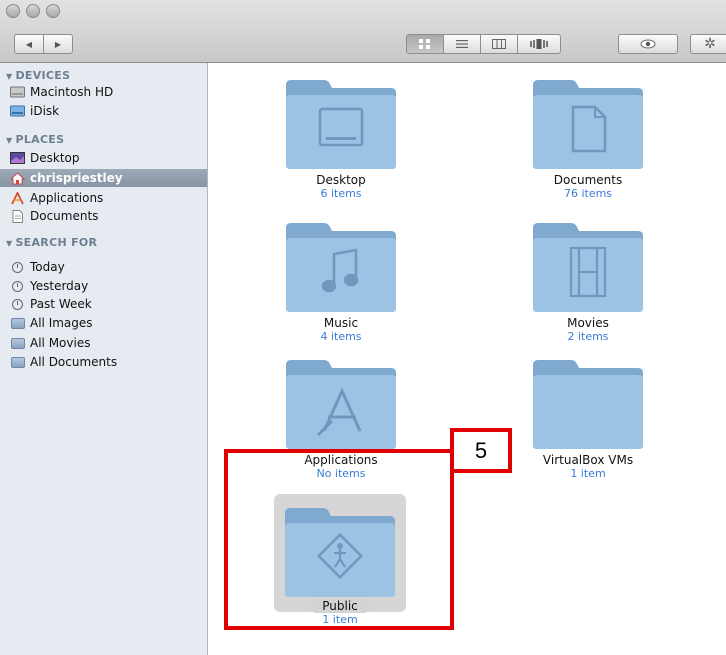 This screenshot has height=655, width=726. What do you see at coordinates (74, 362) in the screenshot?
I see `sidebar-item-label: All Documents` at bounding box center [74, 362].